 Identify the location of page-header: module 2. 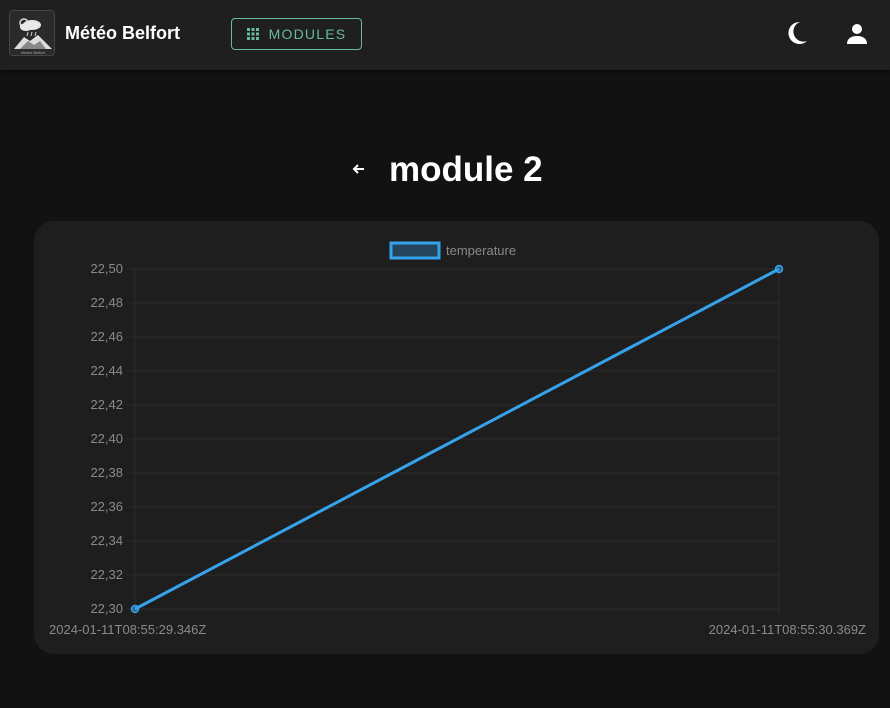
(445, 171).